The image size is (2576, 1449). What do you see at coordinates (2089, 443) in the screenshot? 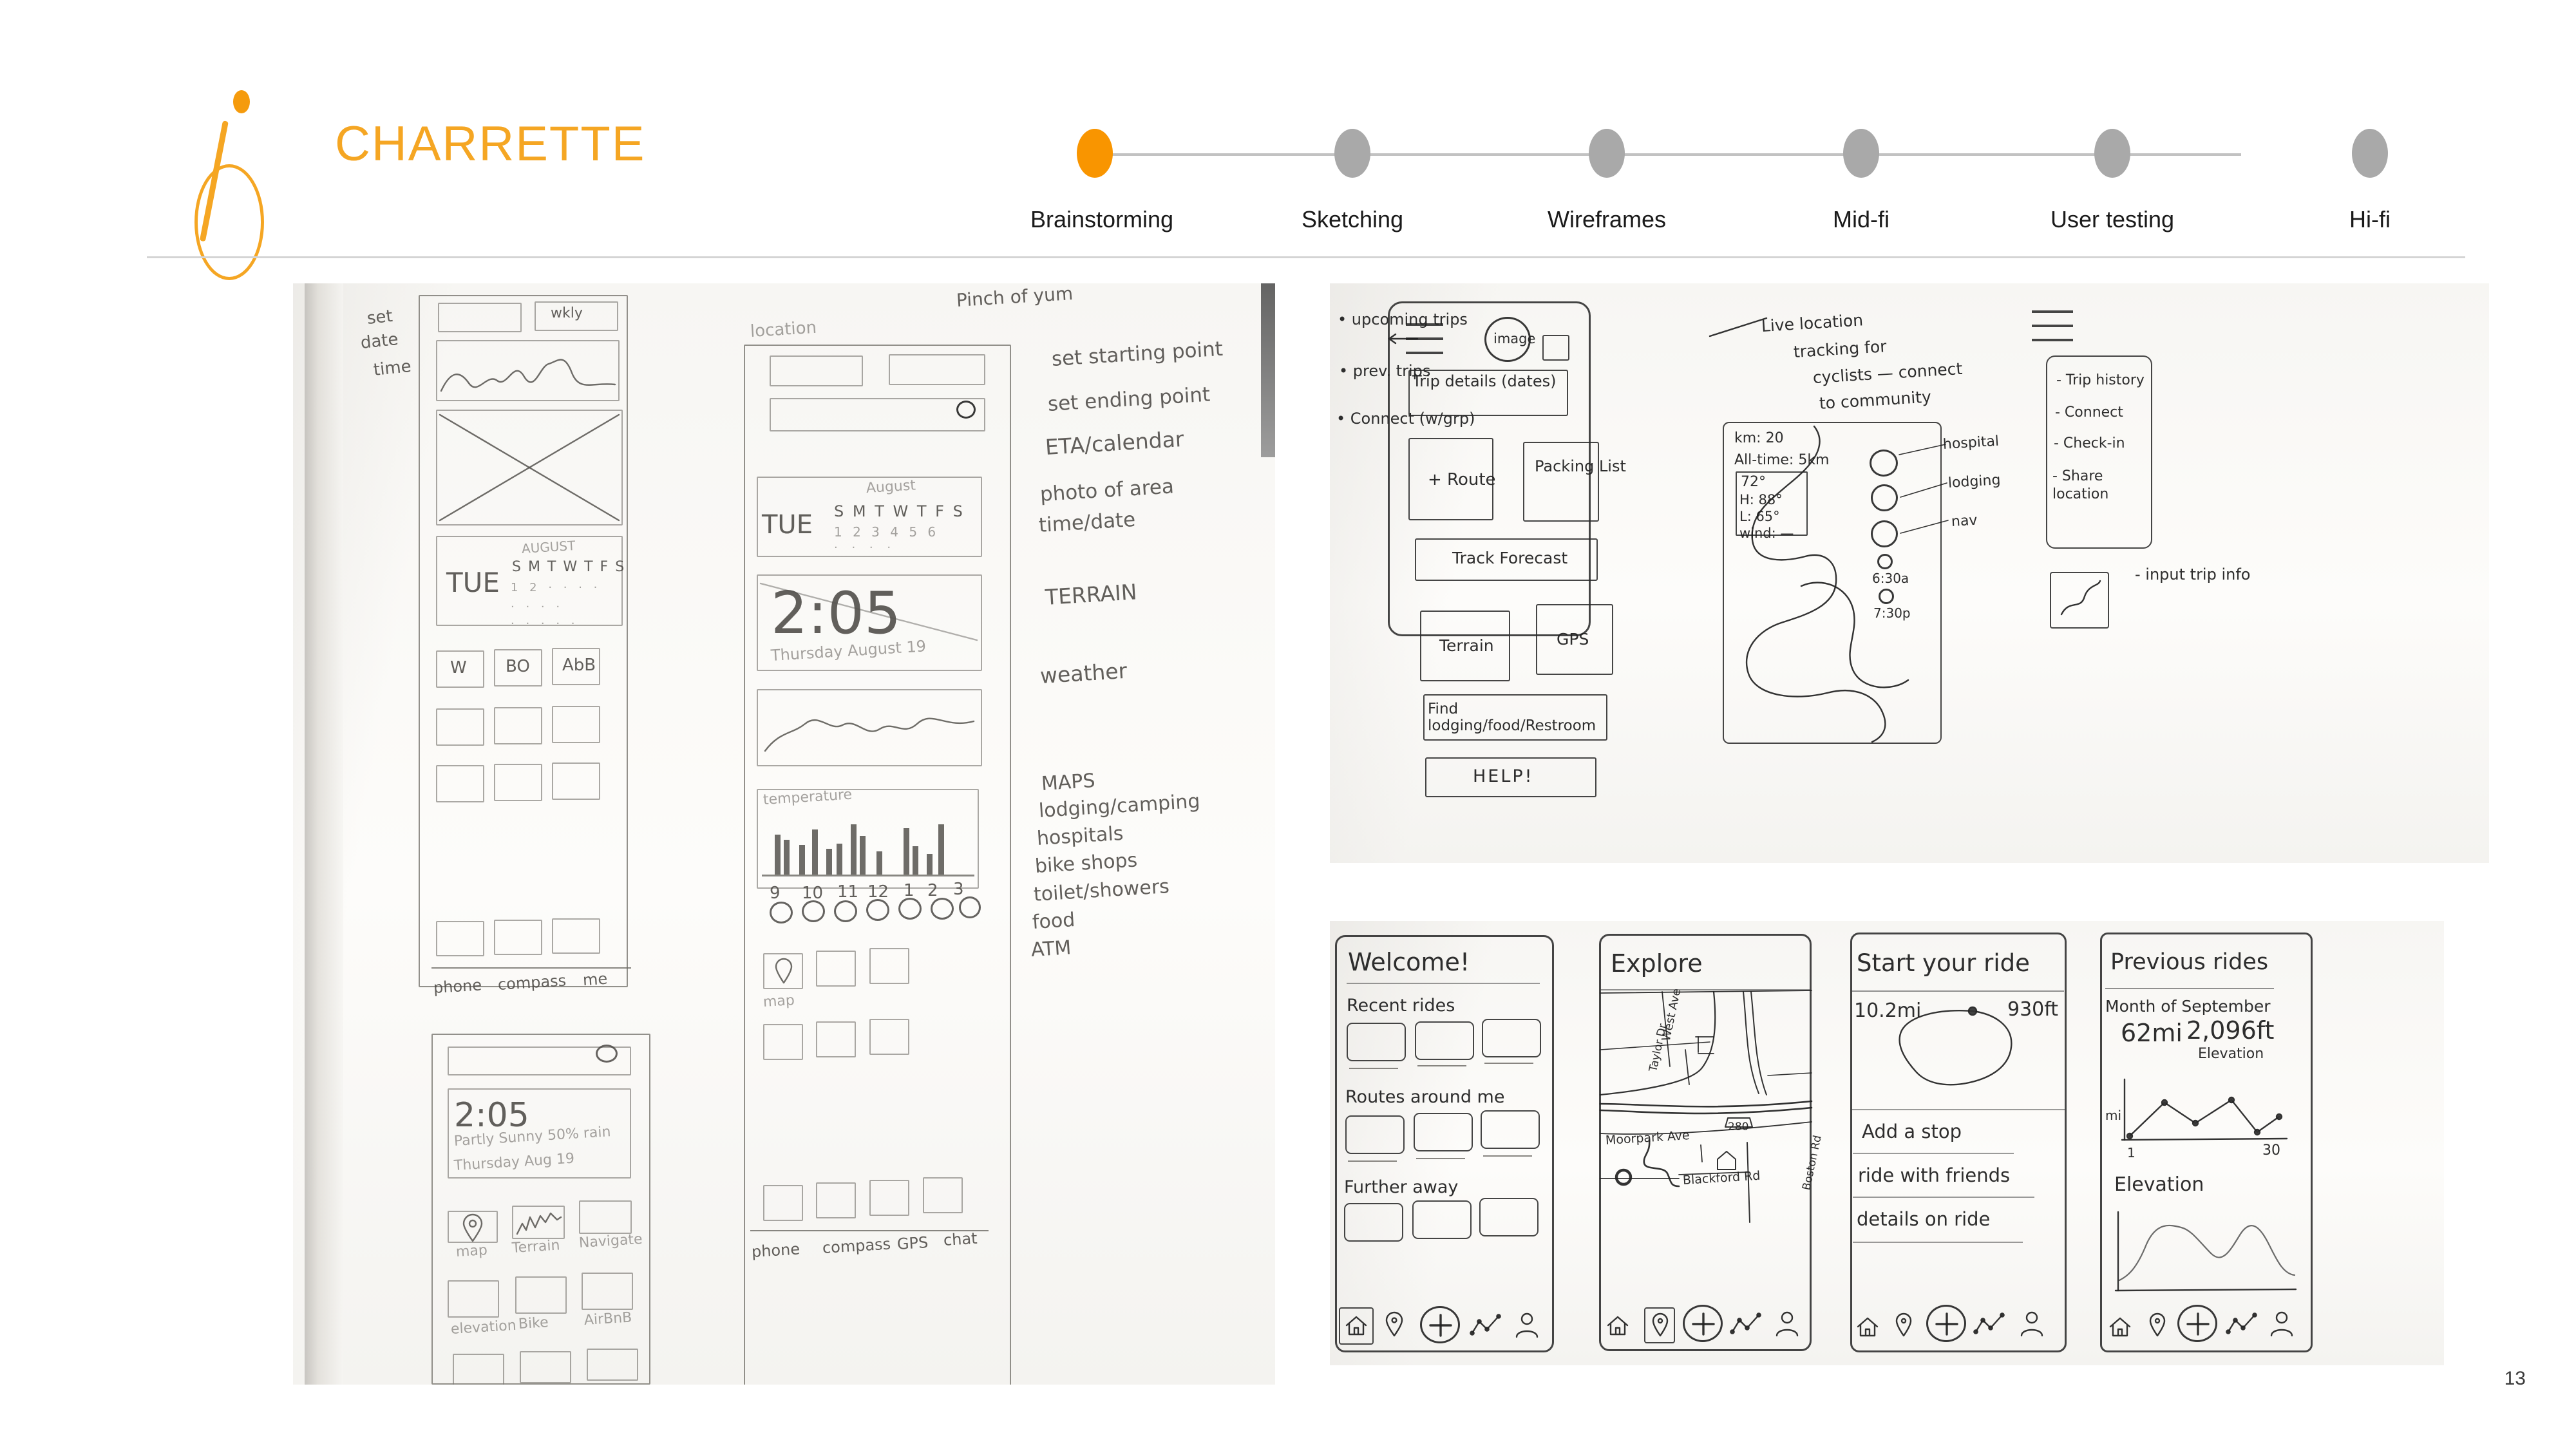
I see `menu-item-checkin: - Check-in` at bounding box center [2089, 443].